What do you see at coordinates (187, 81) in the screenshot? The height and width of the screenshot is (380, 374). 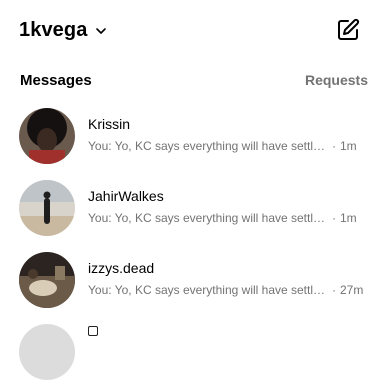 I see `messages-section-header: Messages Requests` at bounding box center [187, 81].